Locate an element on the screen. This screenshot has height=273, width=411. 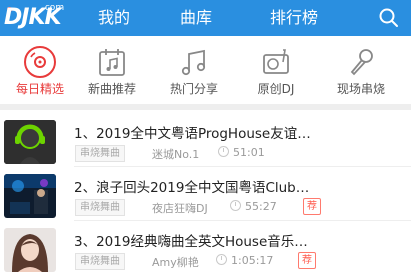
disc-icon is located at coordinates (40, 62).